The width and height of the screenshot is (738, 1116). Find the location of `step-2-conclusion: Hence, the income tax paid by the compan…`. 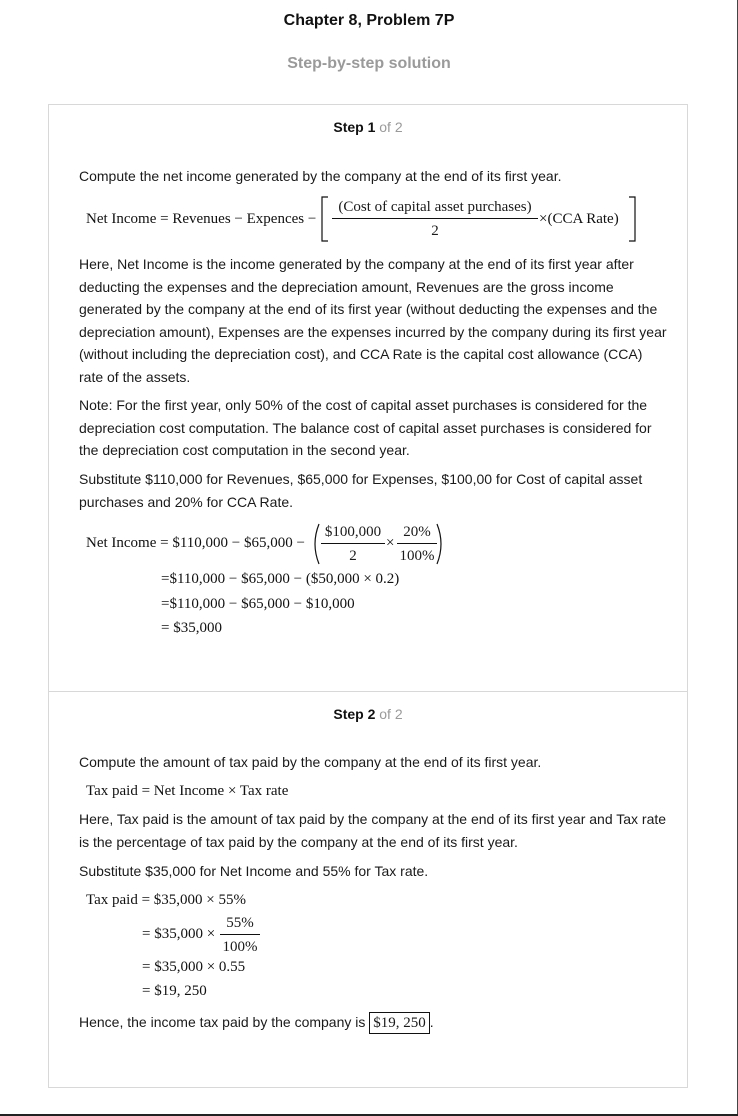

step-2-conclusion: Hence, the income tax paid by the compan… is located at coordinates (222, 1022).